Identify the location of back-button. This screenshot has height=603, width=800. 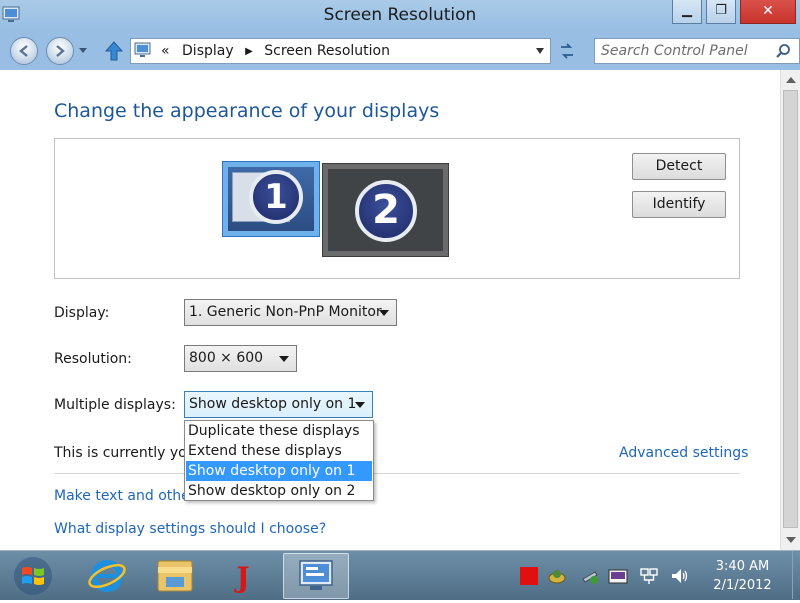
(24, 51).